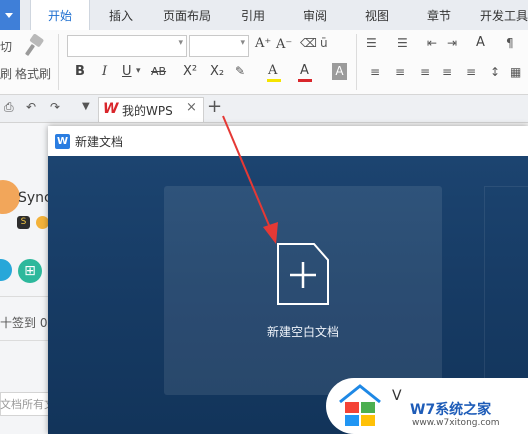  Describe the element at coordinates (191, 107) in the screenshot. I see `close-icon: ×` at that location.